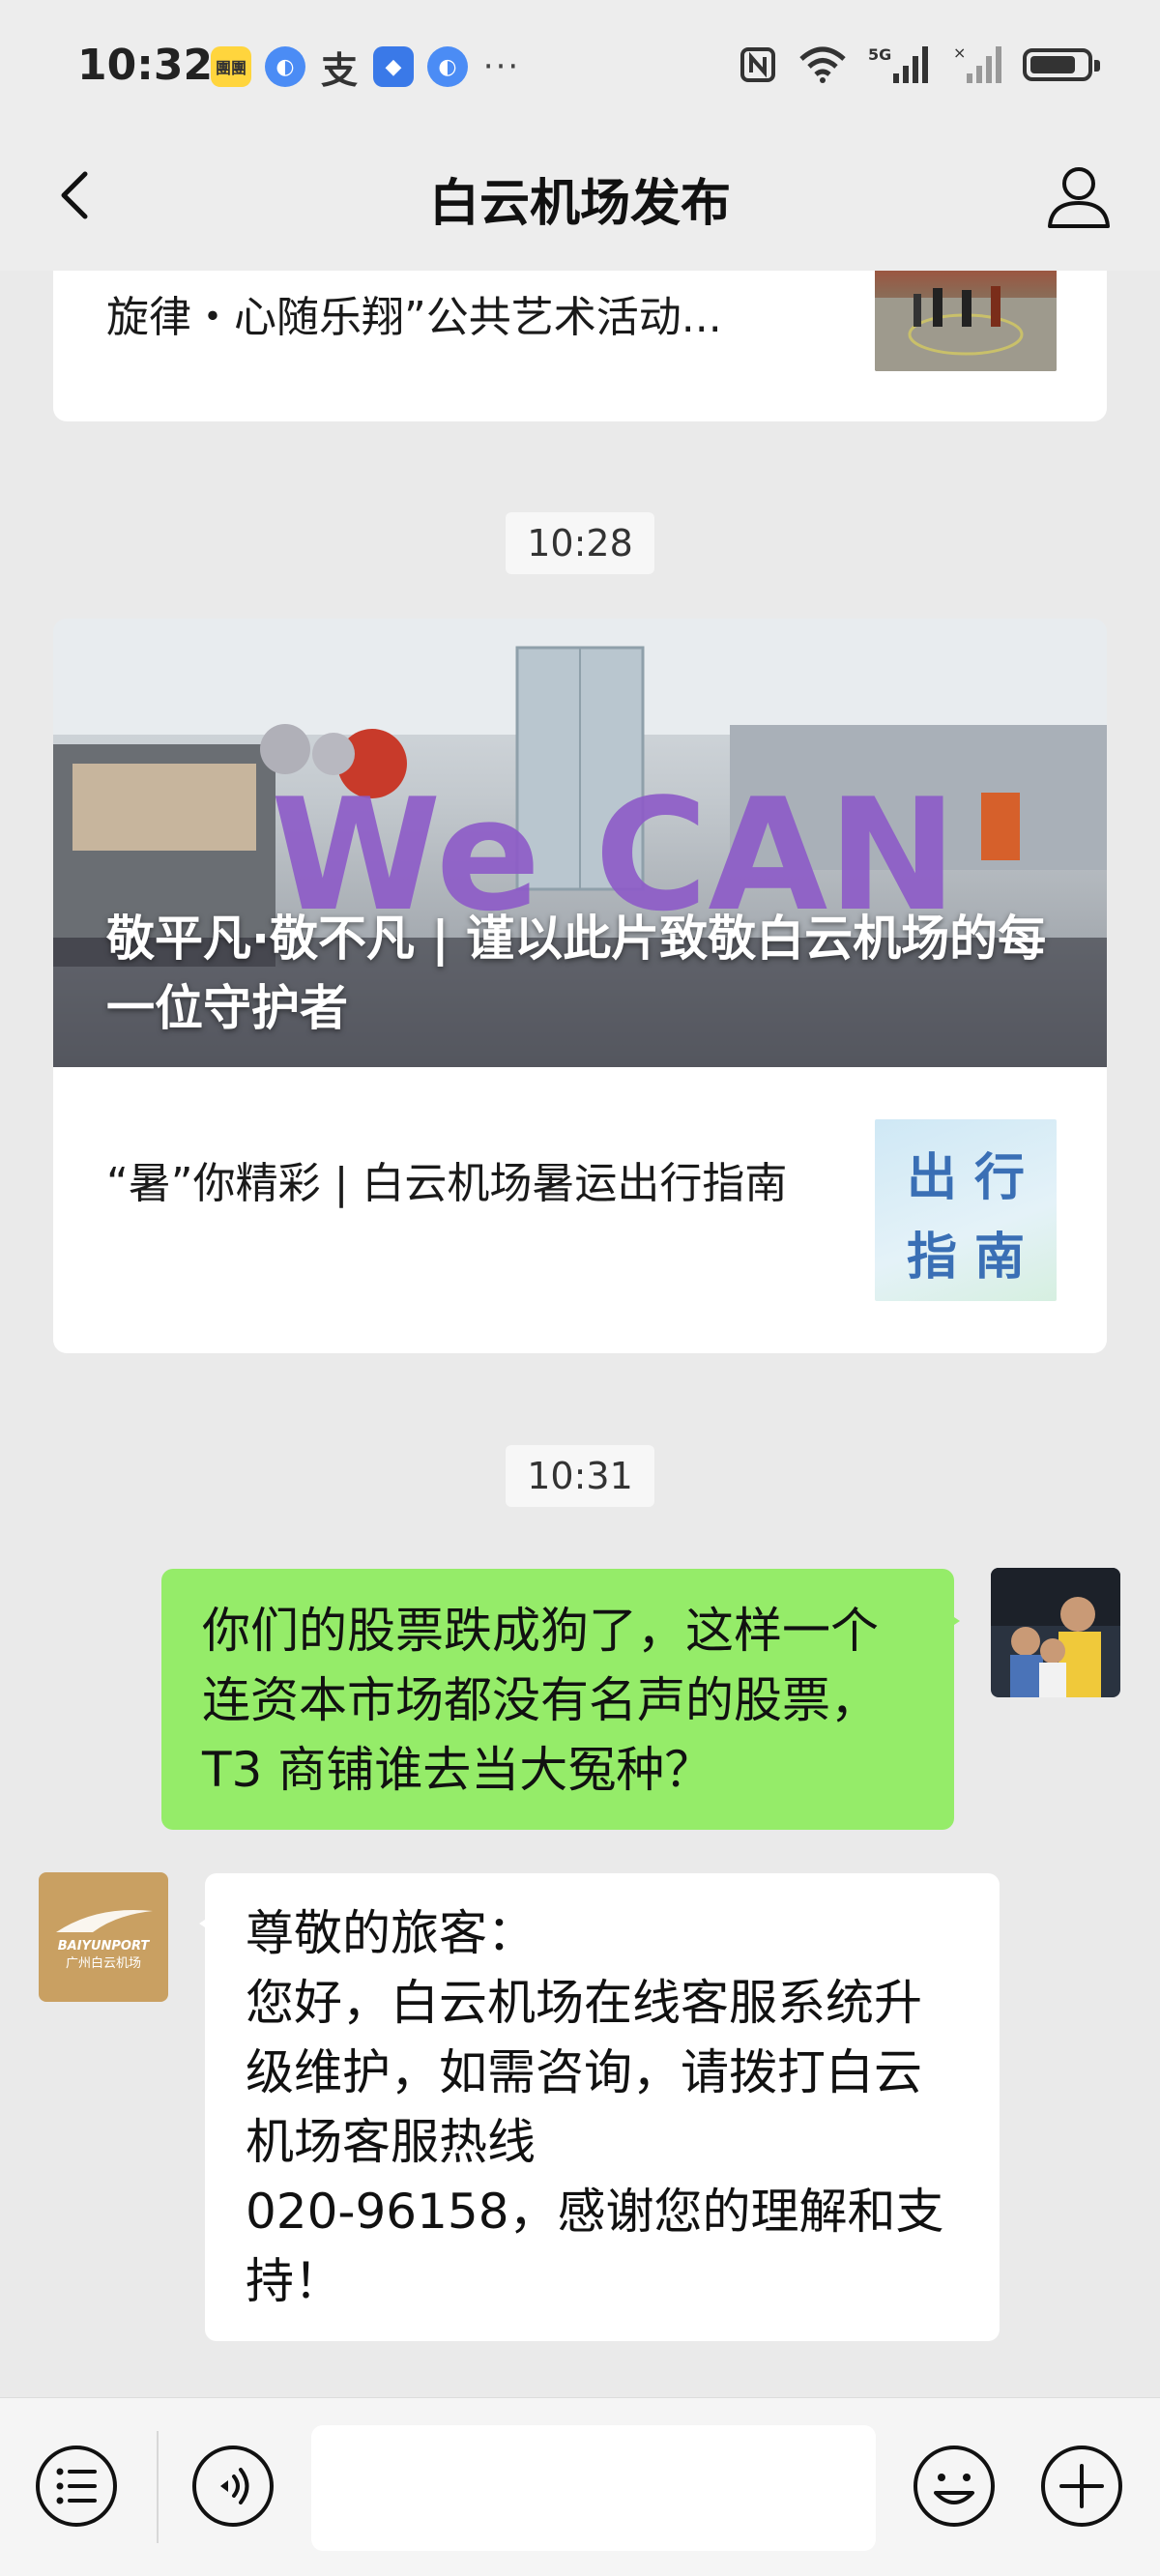  What do you see at coordinates (880, 54) in the screenshot?
I see `network-label: 5G` at bounding box center [880, 54].